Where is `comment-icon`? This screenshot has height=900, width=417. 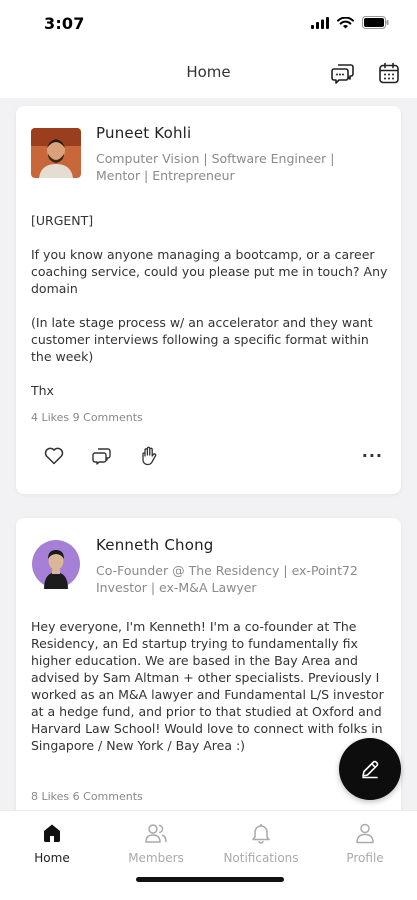
comment-icon is located at coordinates (102, 456).